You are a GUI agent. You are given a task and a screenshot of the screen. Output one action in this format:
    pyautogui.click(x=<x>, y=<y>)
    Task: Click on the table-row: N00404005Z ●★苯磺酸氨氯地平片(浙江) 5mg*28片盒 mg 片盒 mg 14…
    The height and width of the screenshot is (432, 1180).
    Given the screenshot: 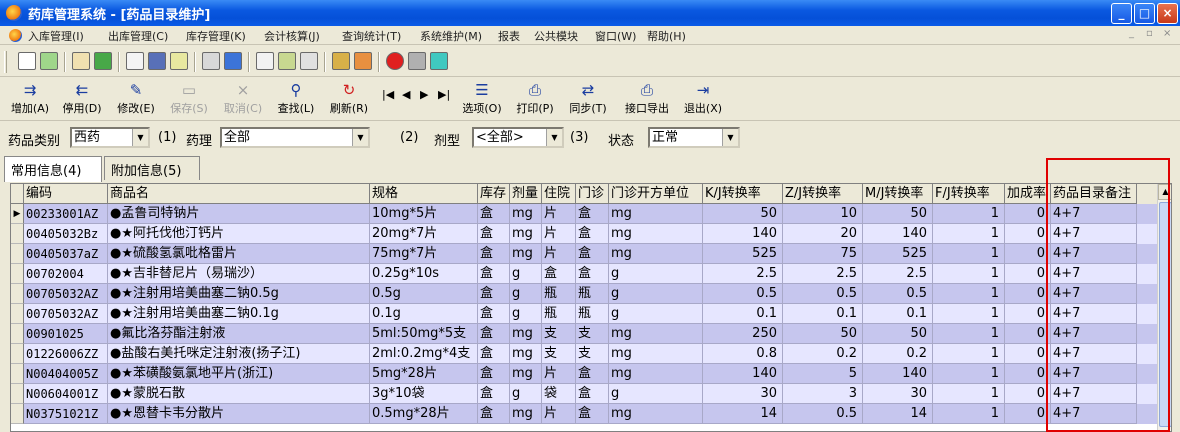 What is the action you would take?
    pyautogui.click(x=590, y=374)
    